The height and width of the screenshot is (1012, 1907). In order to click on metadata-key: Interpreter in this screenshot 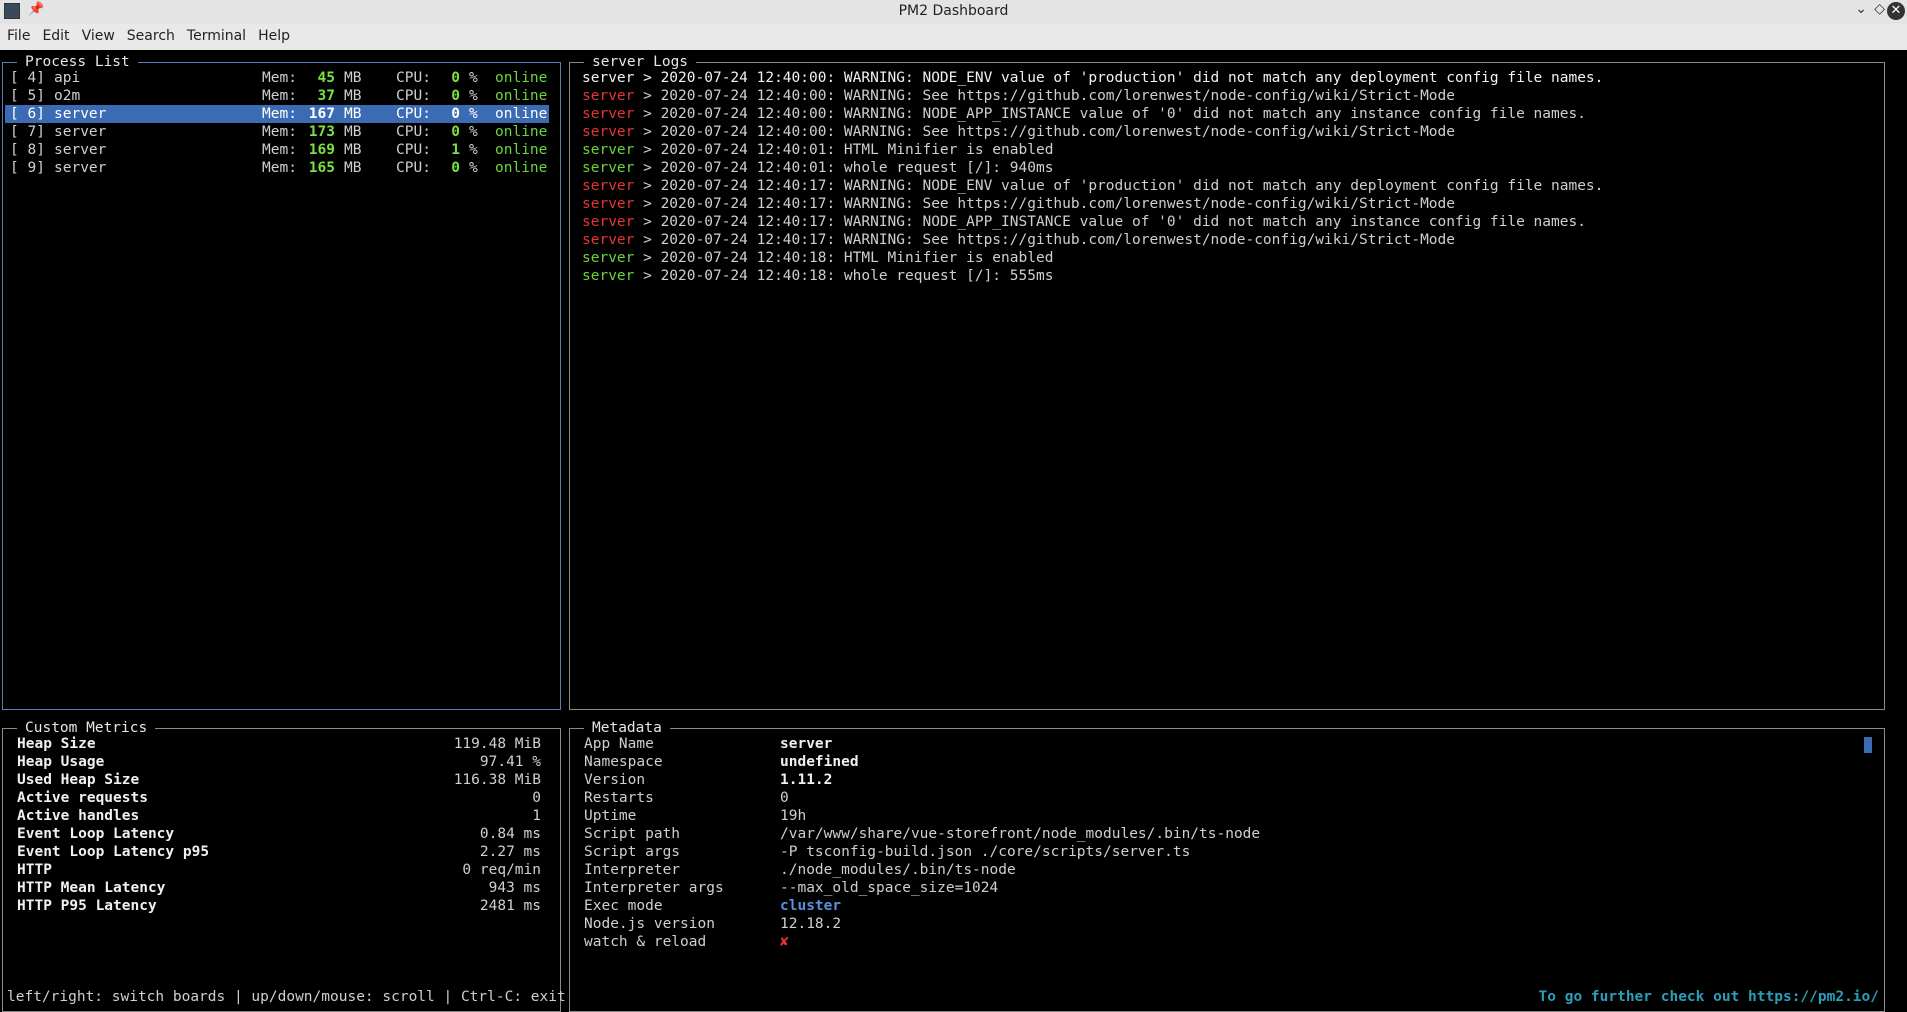, I will do `click(632, 870)`.